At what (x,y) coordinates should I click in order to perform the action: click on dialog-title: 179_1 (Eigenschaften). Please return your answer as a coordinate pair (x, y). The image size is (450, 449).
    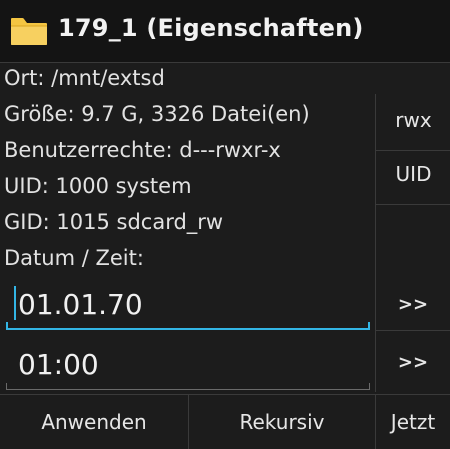
    Looking at the image, I should click on (211, 28).